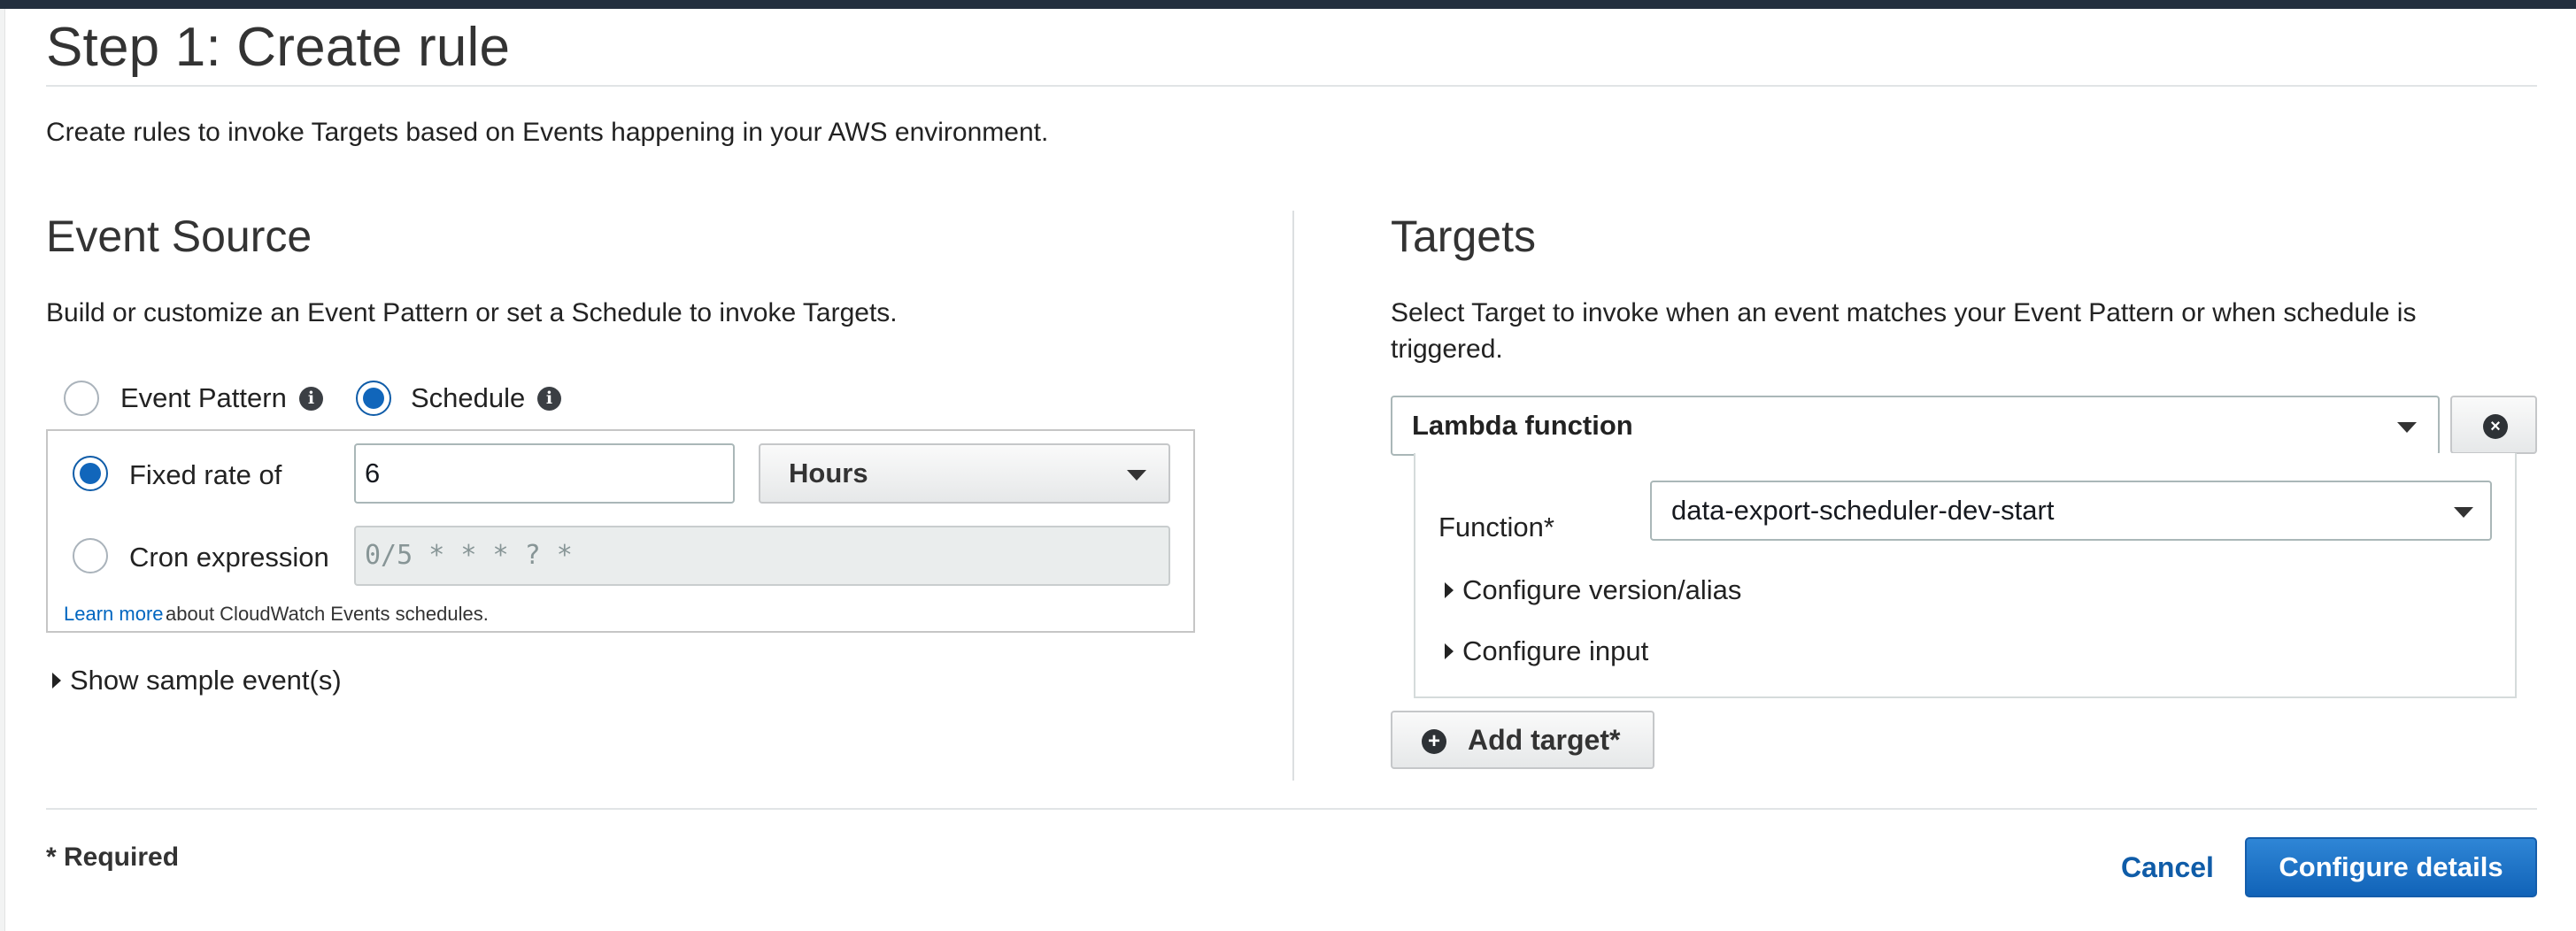 This screenshot has height=931, width=2576. Describe the element at coordinates (327, 614) in the screenshot. I see `learn-more-text: about CloudWatch Events schedules.` at that location.